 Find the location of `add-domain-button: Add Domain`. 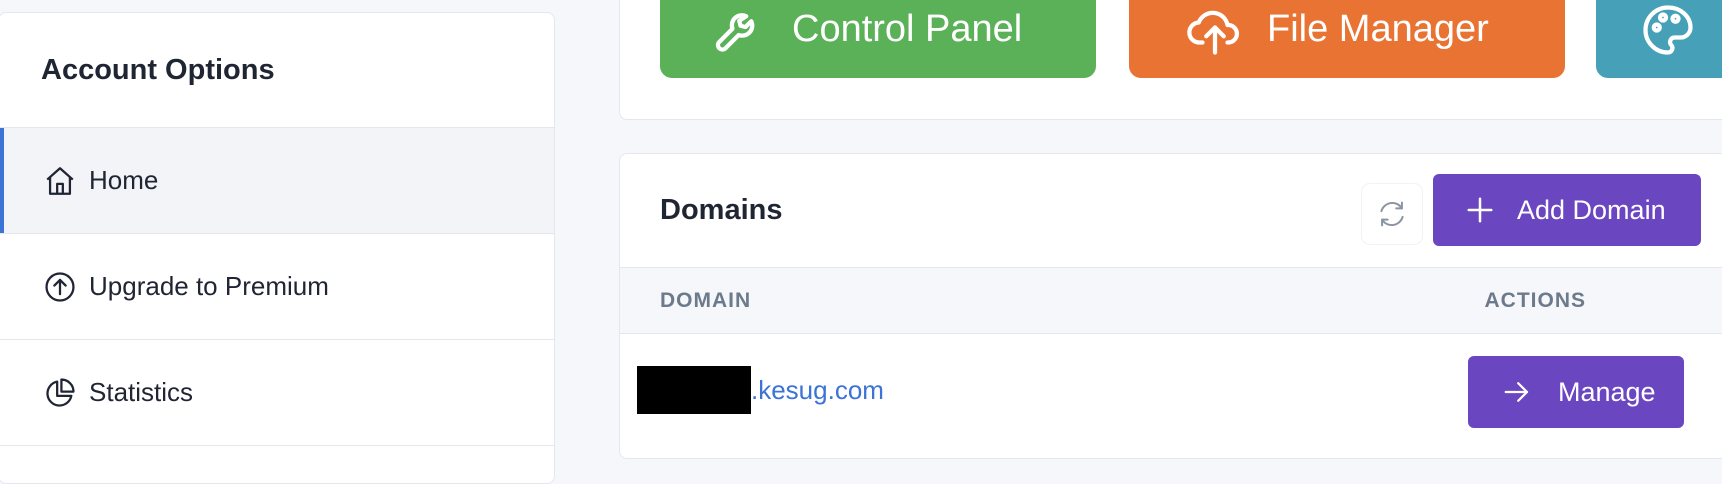

add-domain-button: Add Domain is located at coordinates (1567, 210).